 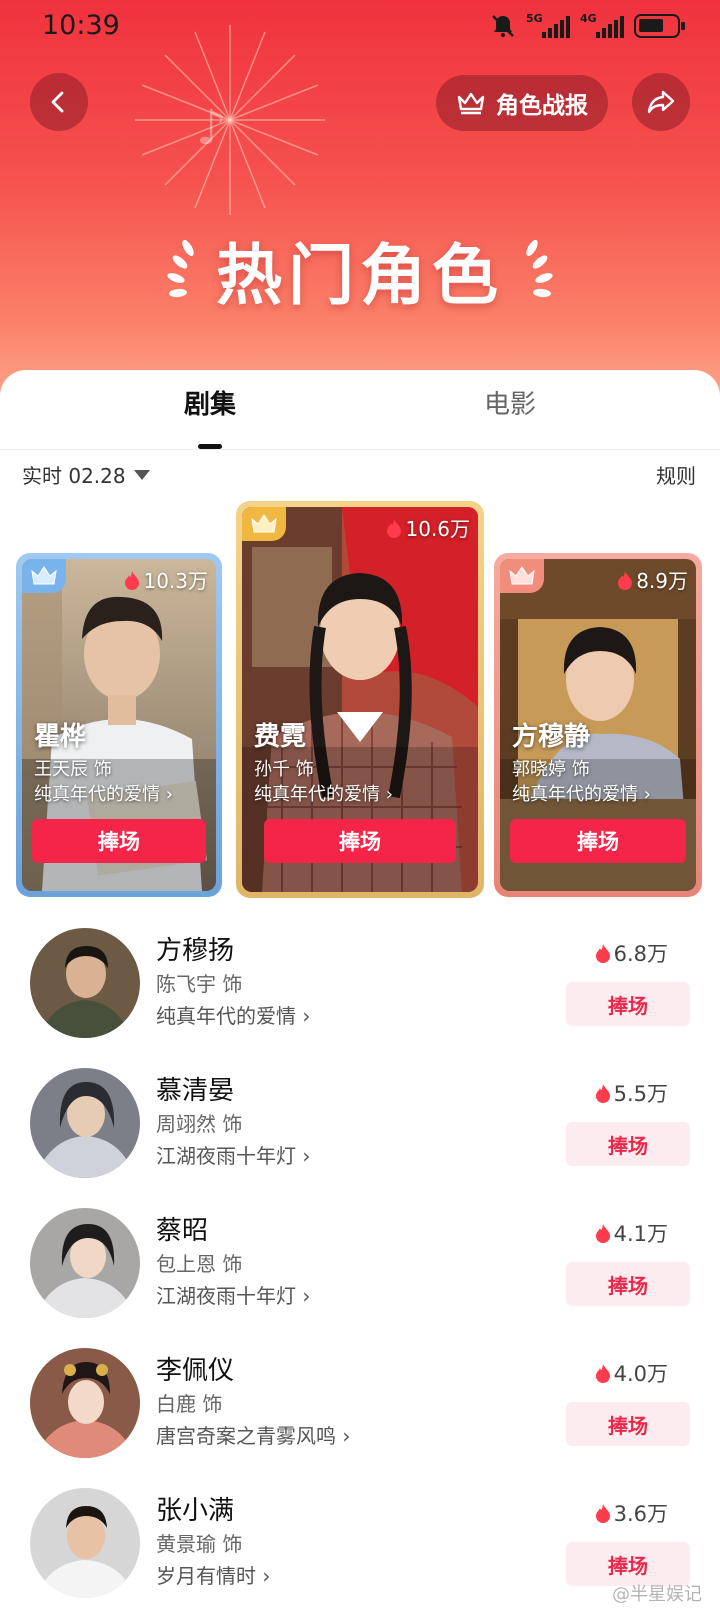 I want to click on heat-value: 3.6万, so click(x=640, y=1514).